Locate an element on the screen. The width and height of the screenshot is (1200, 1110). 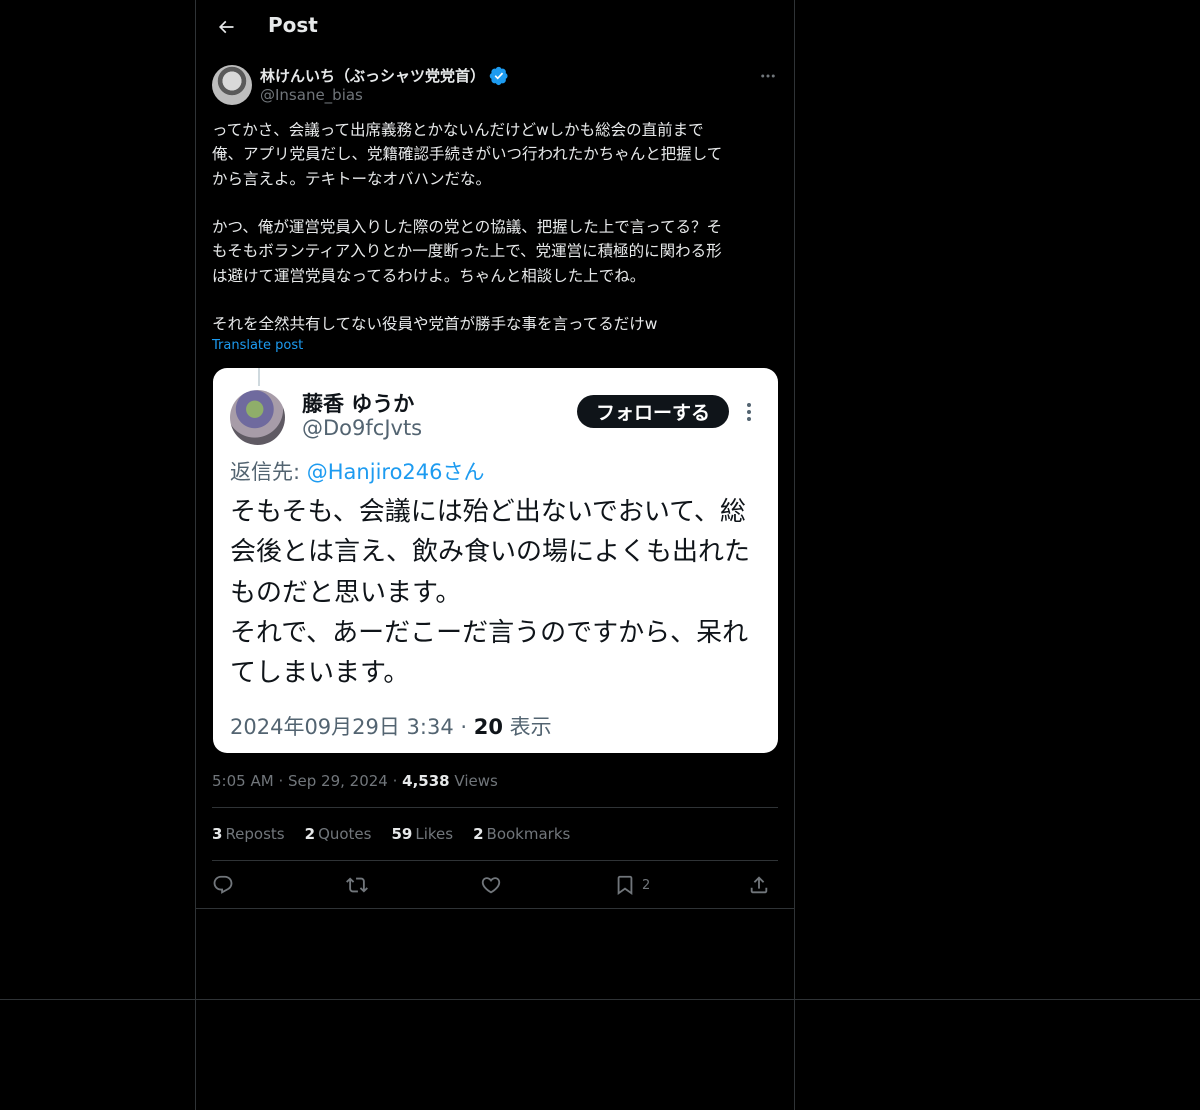
bookmark-count: 2 is located at coordinates (646, 885).